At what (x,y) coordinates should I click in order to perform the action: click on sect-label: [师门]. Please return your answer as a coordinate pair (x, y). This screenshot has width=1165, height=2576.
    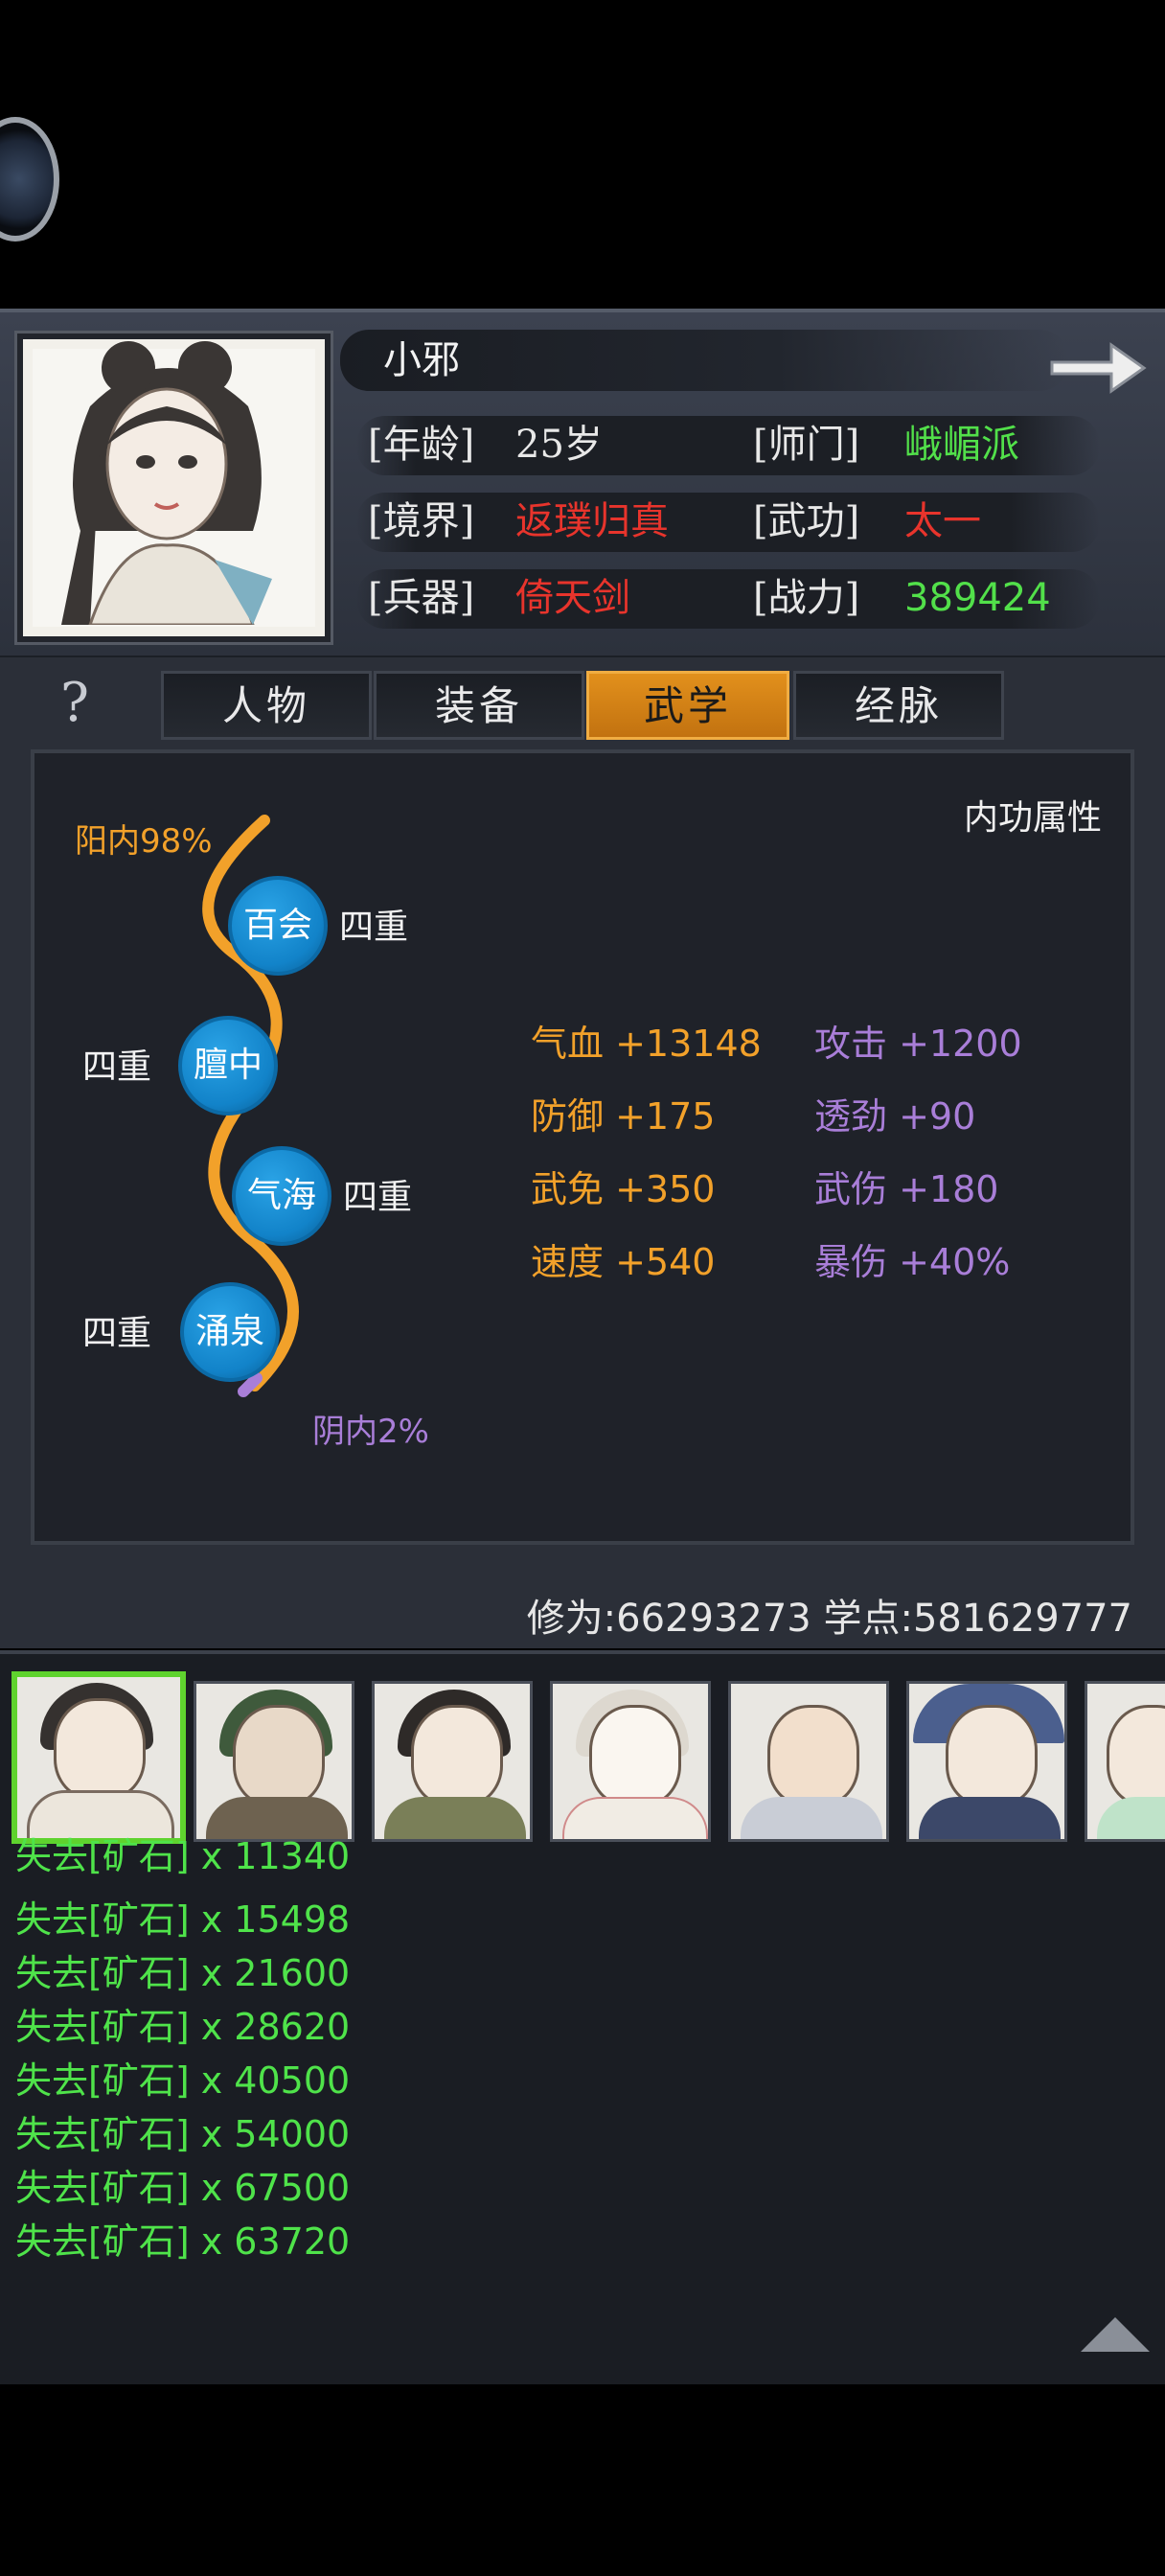
    Looking at the image, I should click on (806, 445).